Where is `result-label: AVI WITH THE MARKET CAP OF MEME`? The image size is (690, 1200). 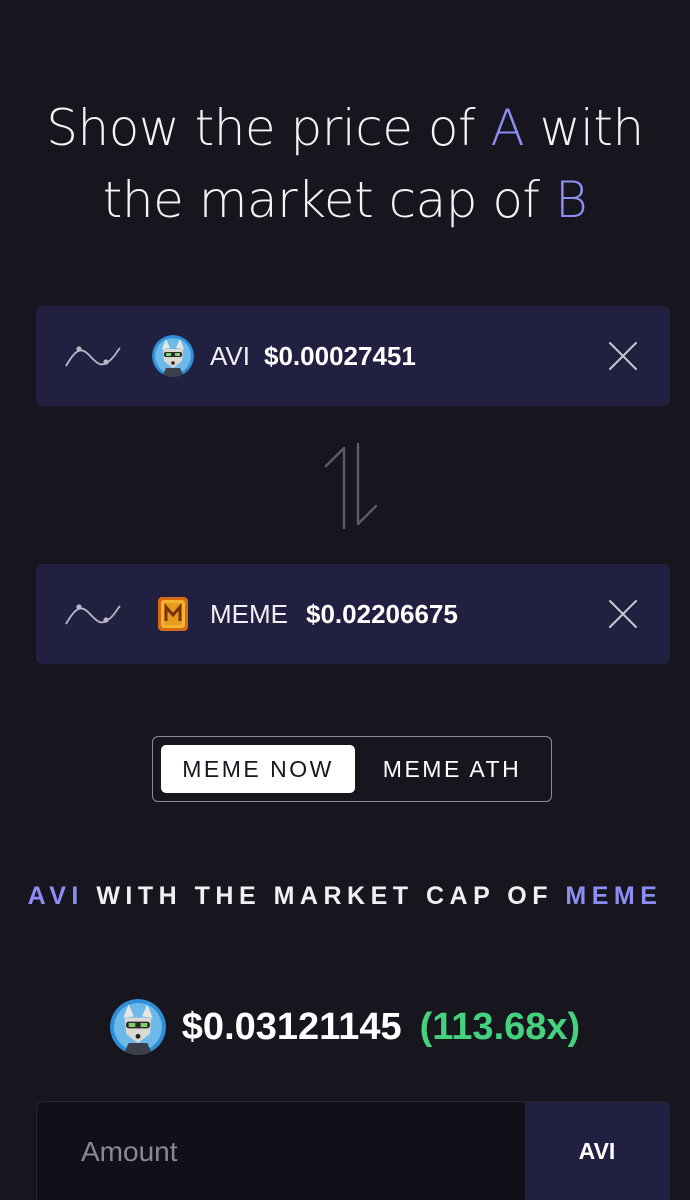 result-label: AVI WITH THE MARKET CAP OF MEME is located at coordinates (345, 896).